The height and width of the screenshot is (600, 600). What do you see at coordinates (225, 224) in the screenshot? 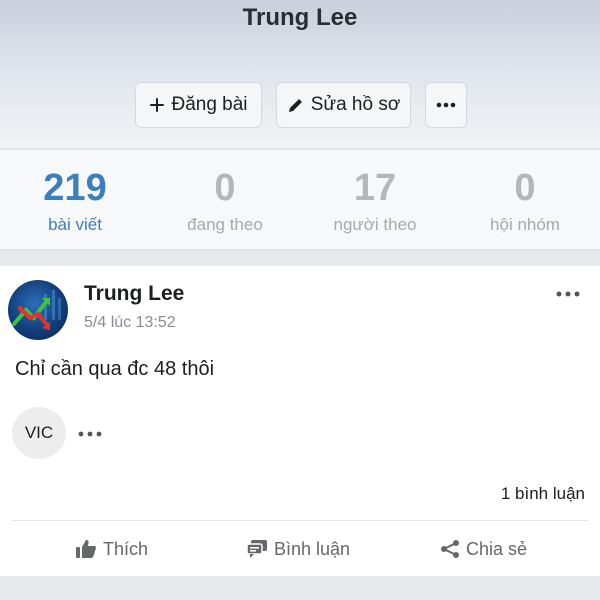
I see `stat-label: đang theo` at bounding box center [225, 224].